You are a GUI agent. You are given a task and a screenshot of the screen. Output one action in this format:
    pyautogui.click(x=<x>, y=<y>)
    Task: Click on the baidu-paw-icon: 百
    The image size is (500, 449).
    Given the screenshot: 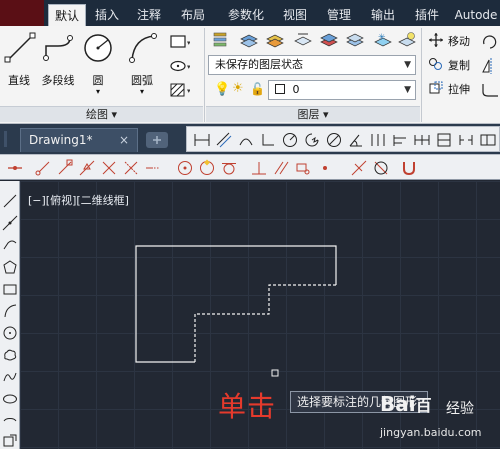 What is the action you would take?
    pyautogui.click(x=423, y=405)
    